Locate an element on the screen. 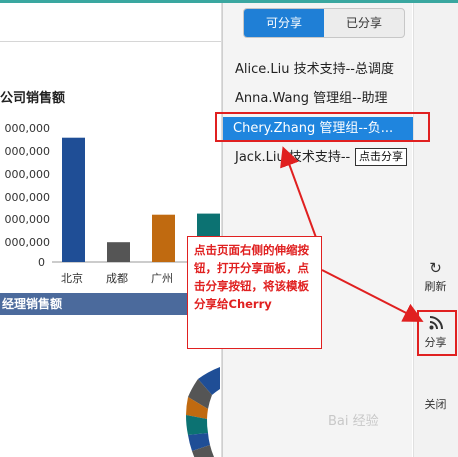  arrow-to-share is located at coordinates (372, 295).